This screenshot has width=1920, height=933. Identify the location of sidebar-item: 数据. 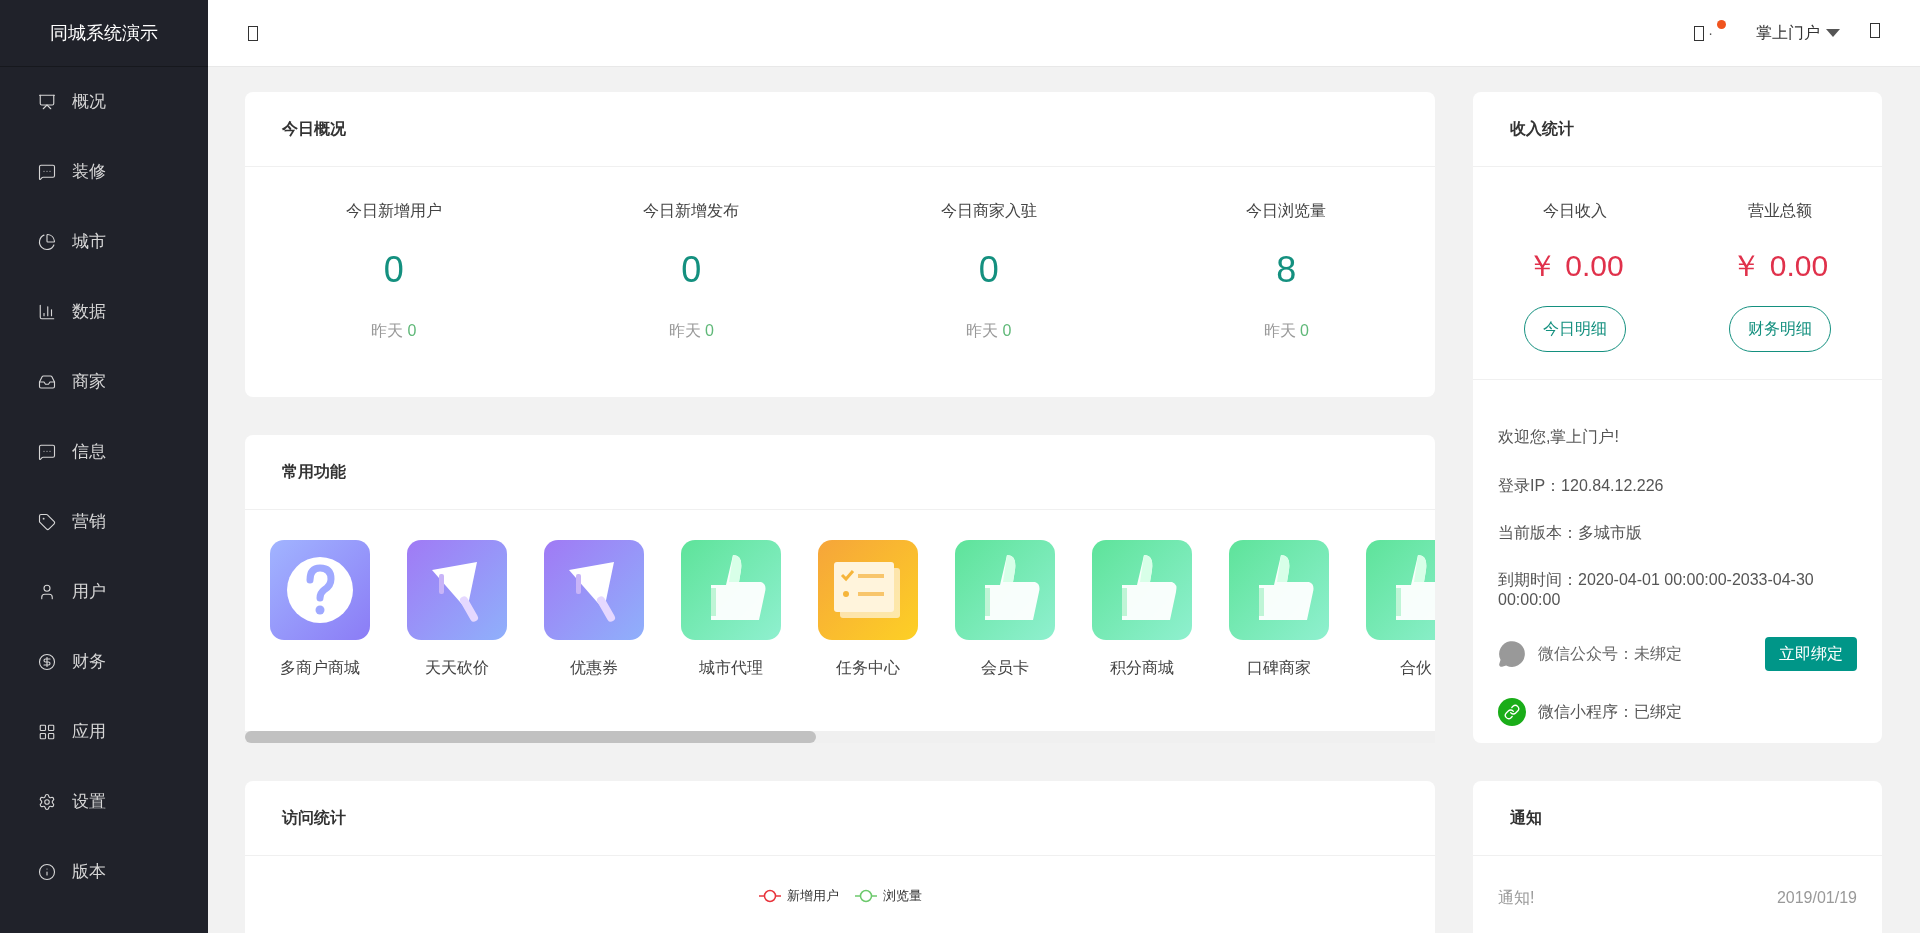
(104, 312).